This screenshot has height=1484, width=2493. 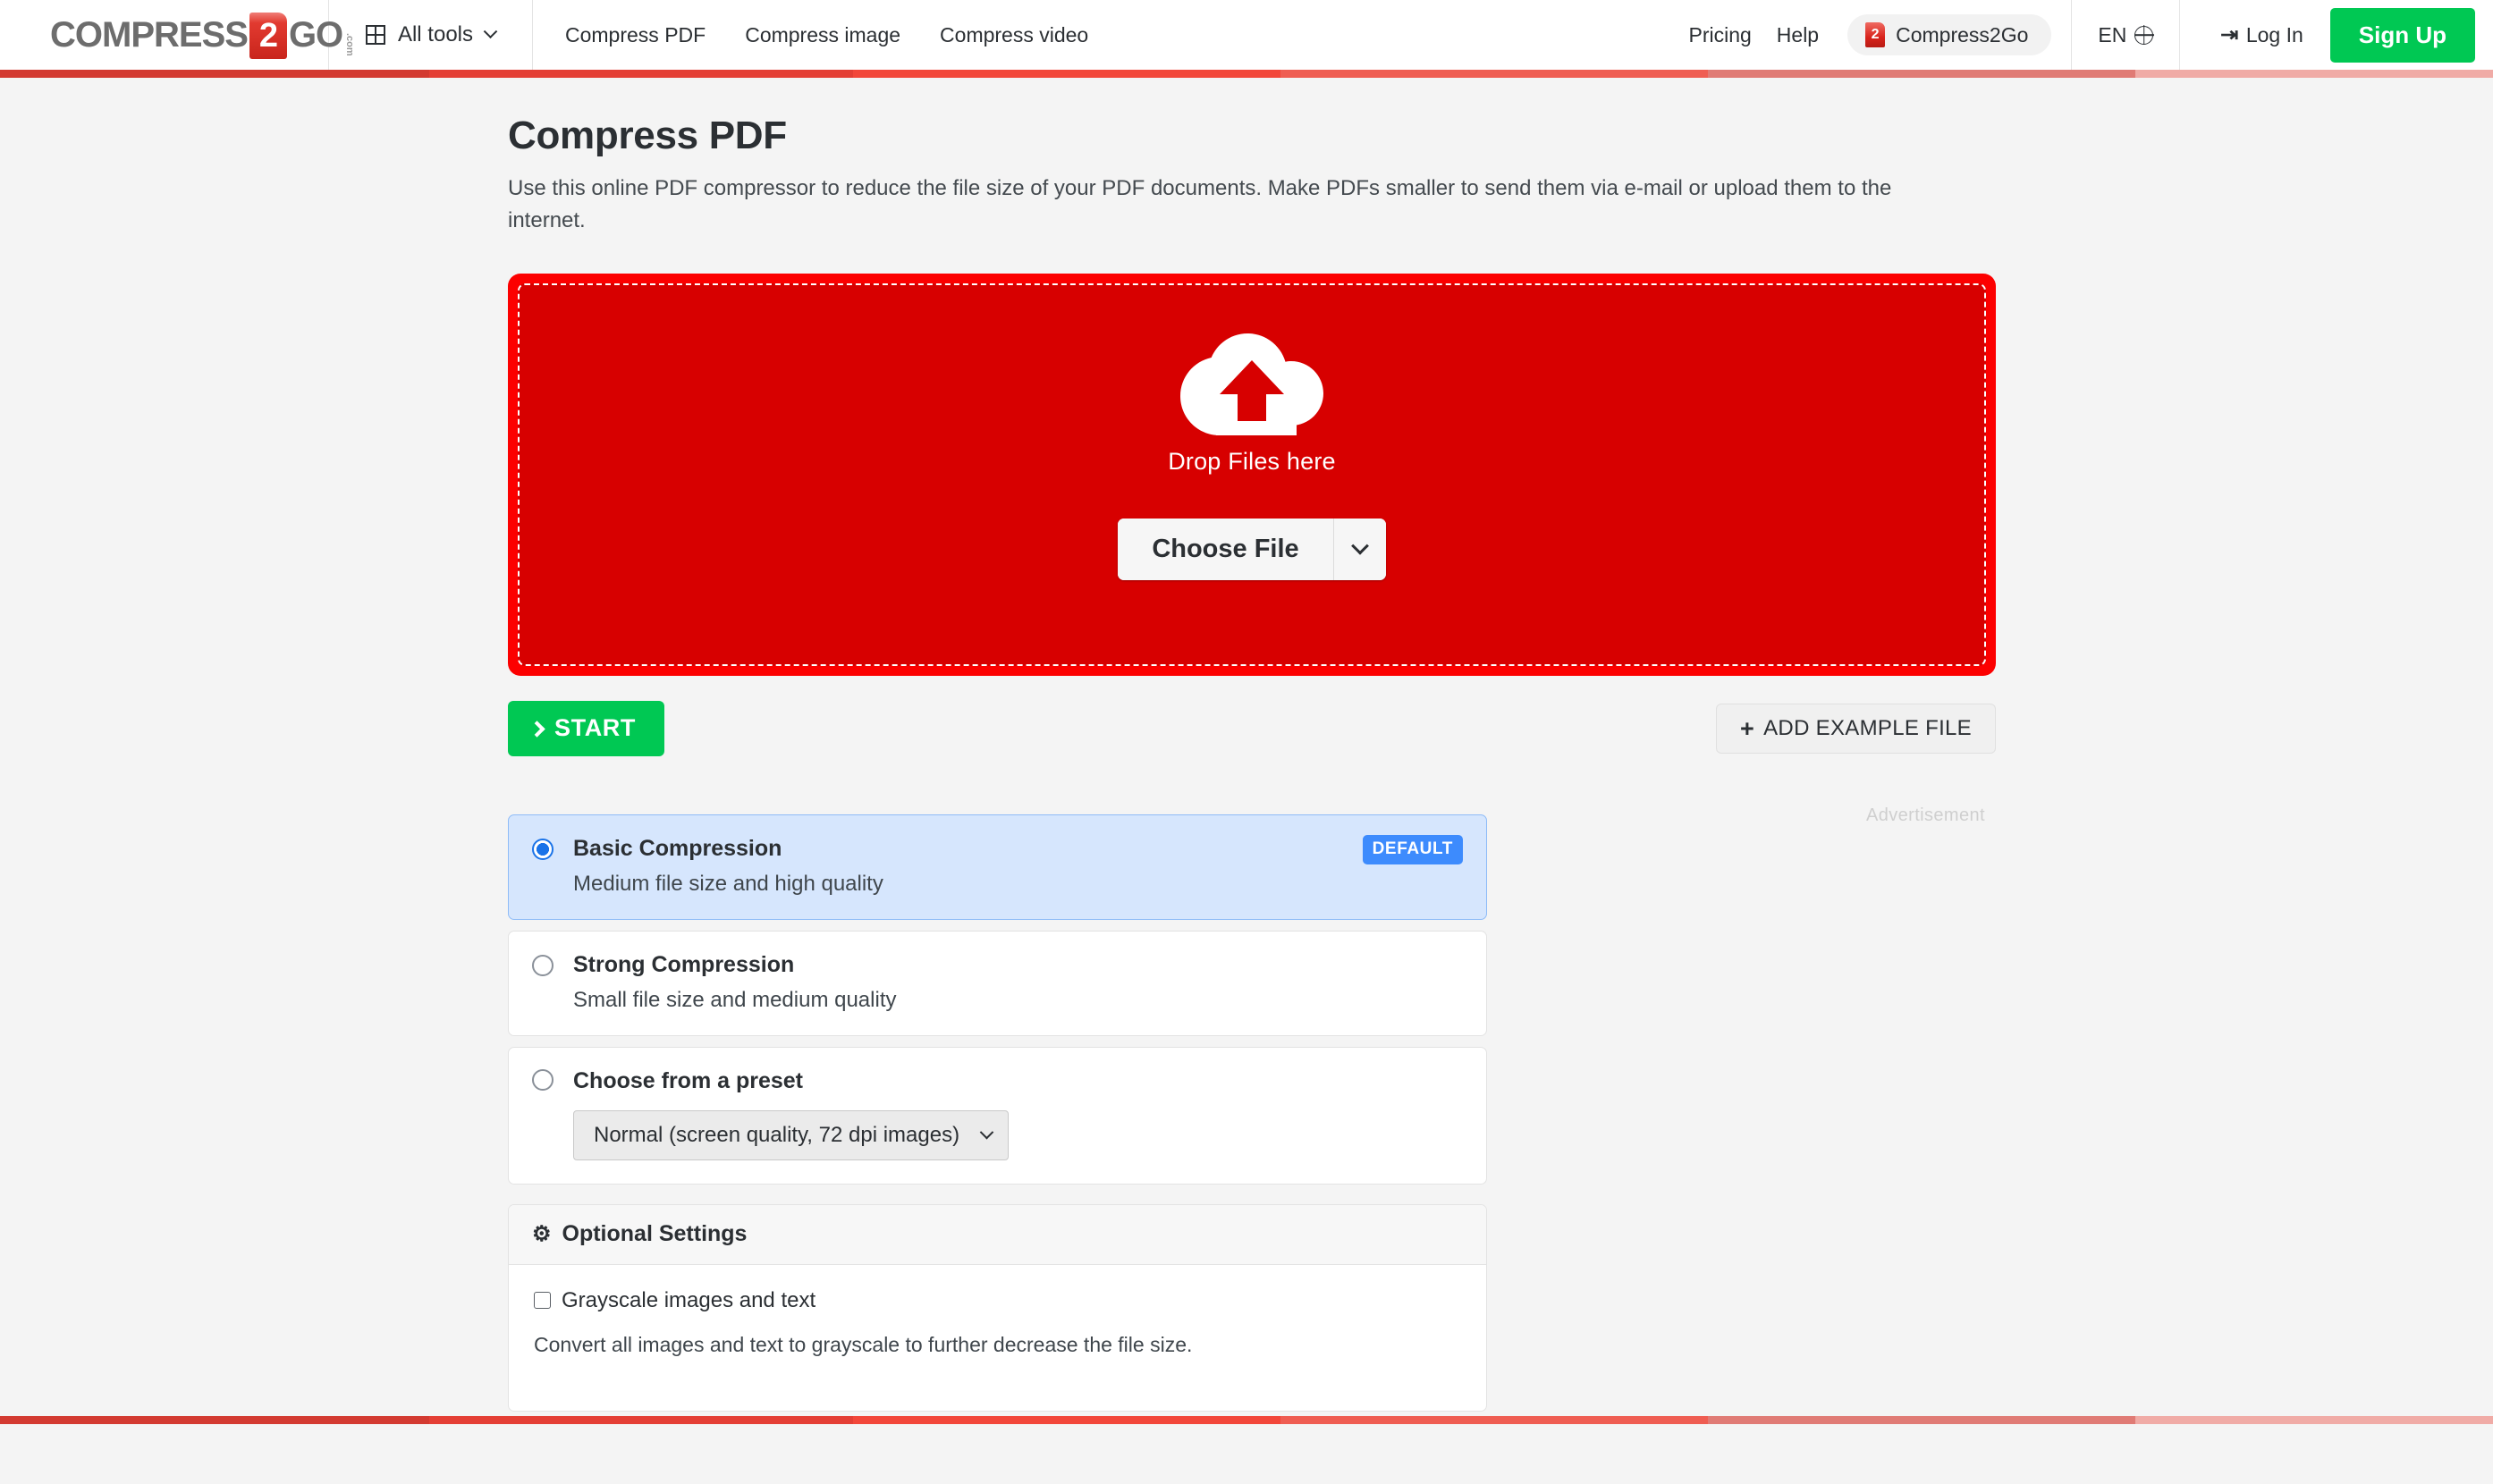 What do you see at coordinates (543, 849) in the screenshot?
I see `radio-basic-compression` at bounding box center [543, 849].